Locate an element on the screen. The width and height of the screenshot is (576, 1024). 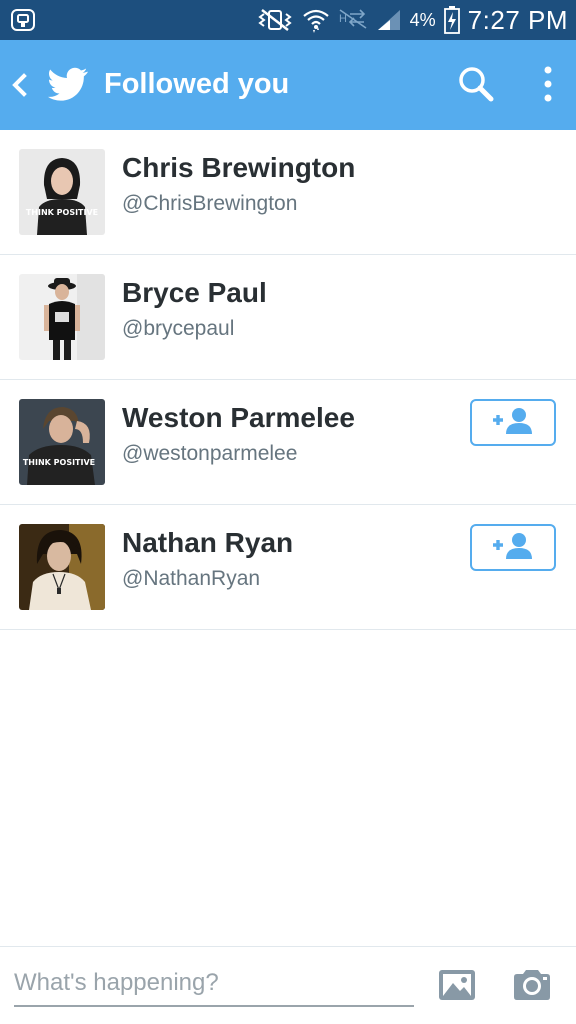
app-bar: Followed you is located at coordinates (288, 85).